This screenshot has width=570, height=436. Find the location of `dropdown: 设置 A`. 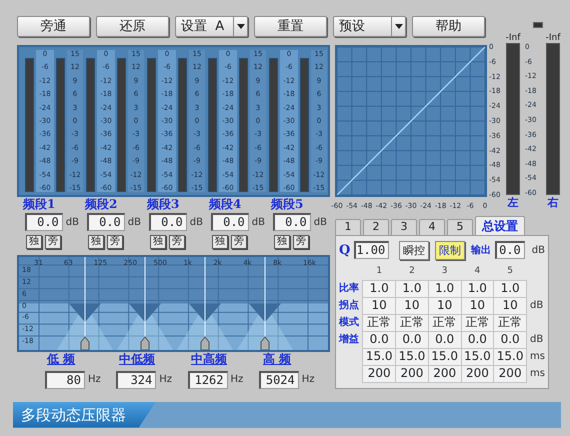

dropdown: 设置 A is located at coordinates (211, 26).